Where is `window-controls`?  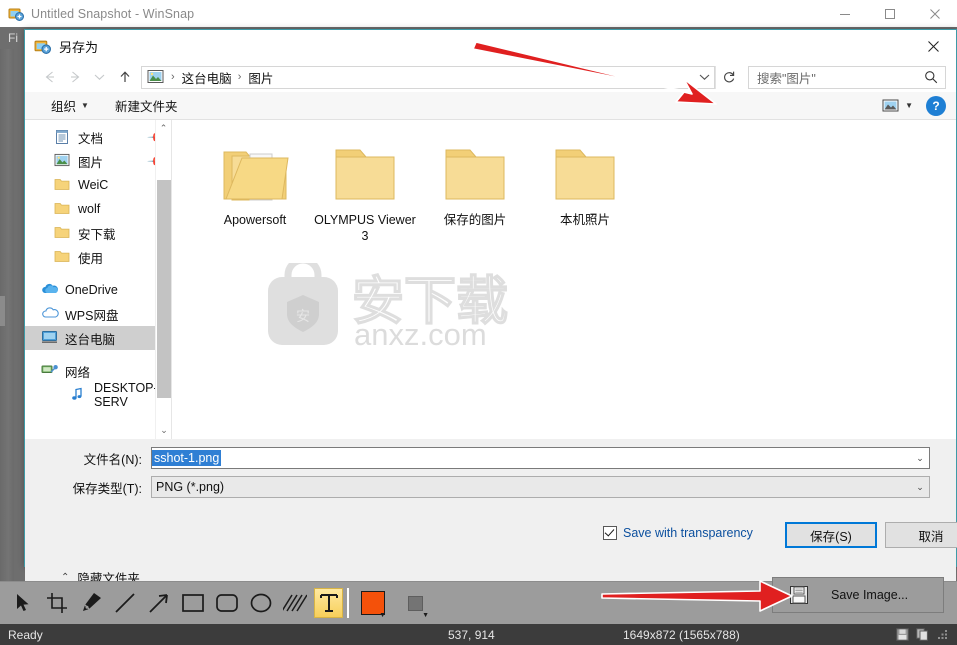
window-controls is located at coordinates (889, 13).